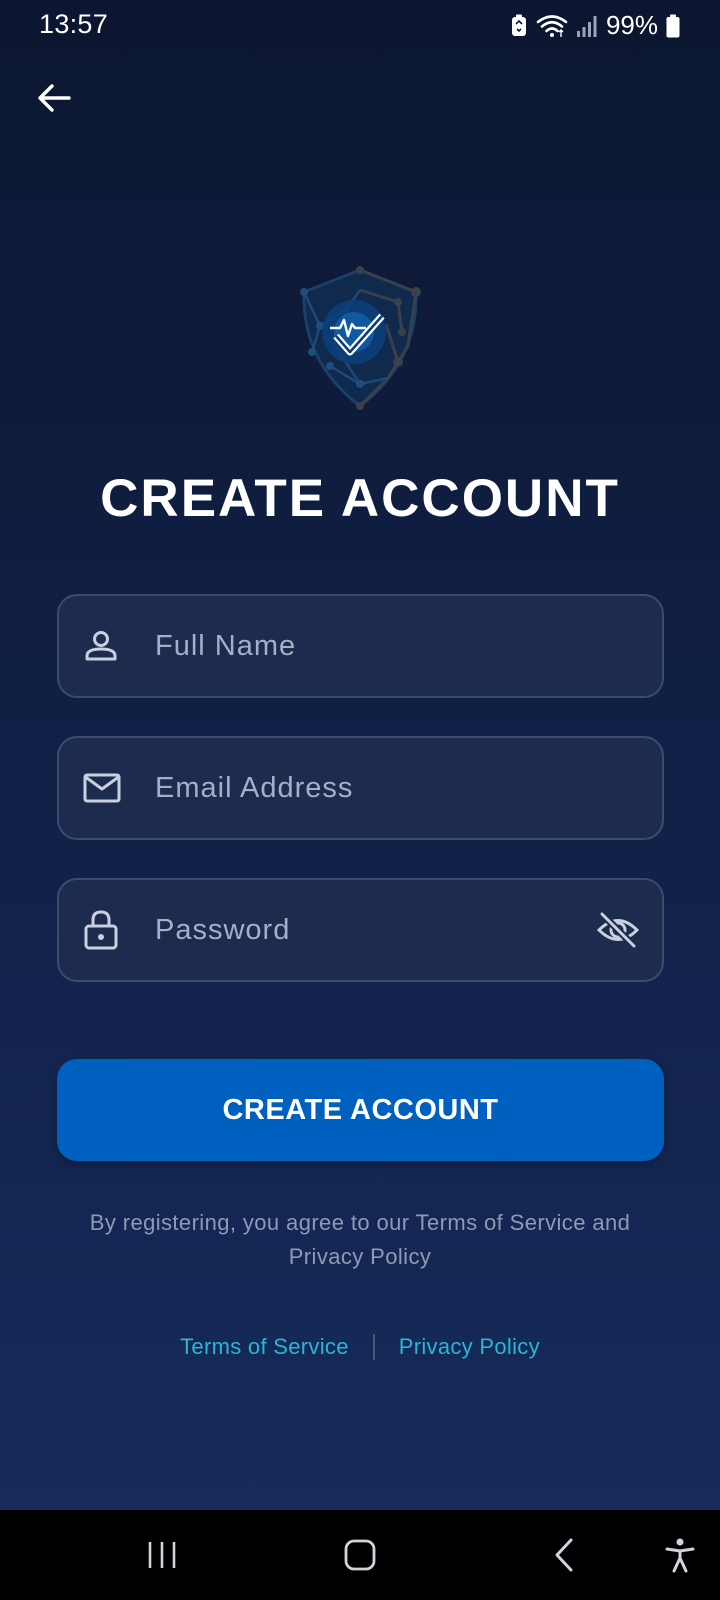 Image resolution: width=720 pixels, height=1600 pixels. What do you see at coordinates (618, 930) in the screenshot?
I see `eye-off-icon` at bounding box center [618, 930].